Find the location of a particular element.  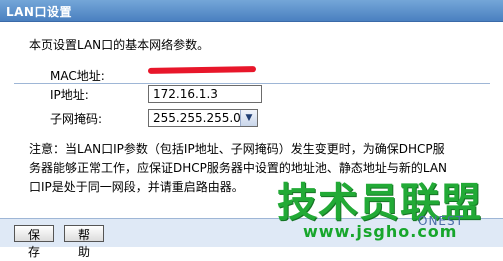

save-button: 保 存 is located at coordinates (34, 242).